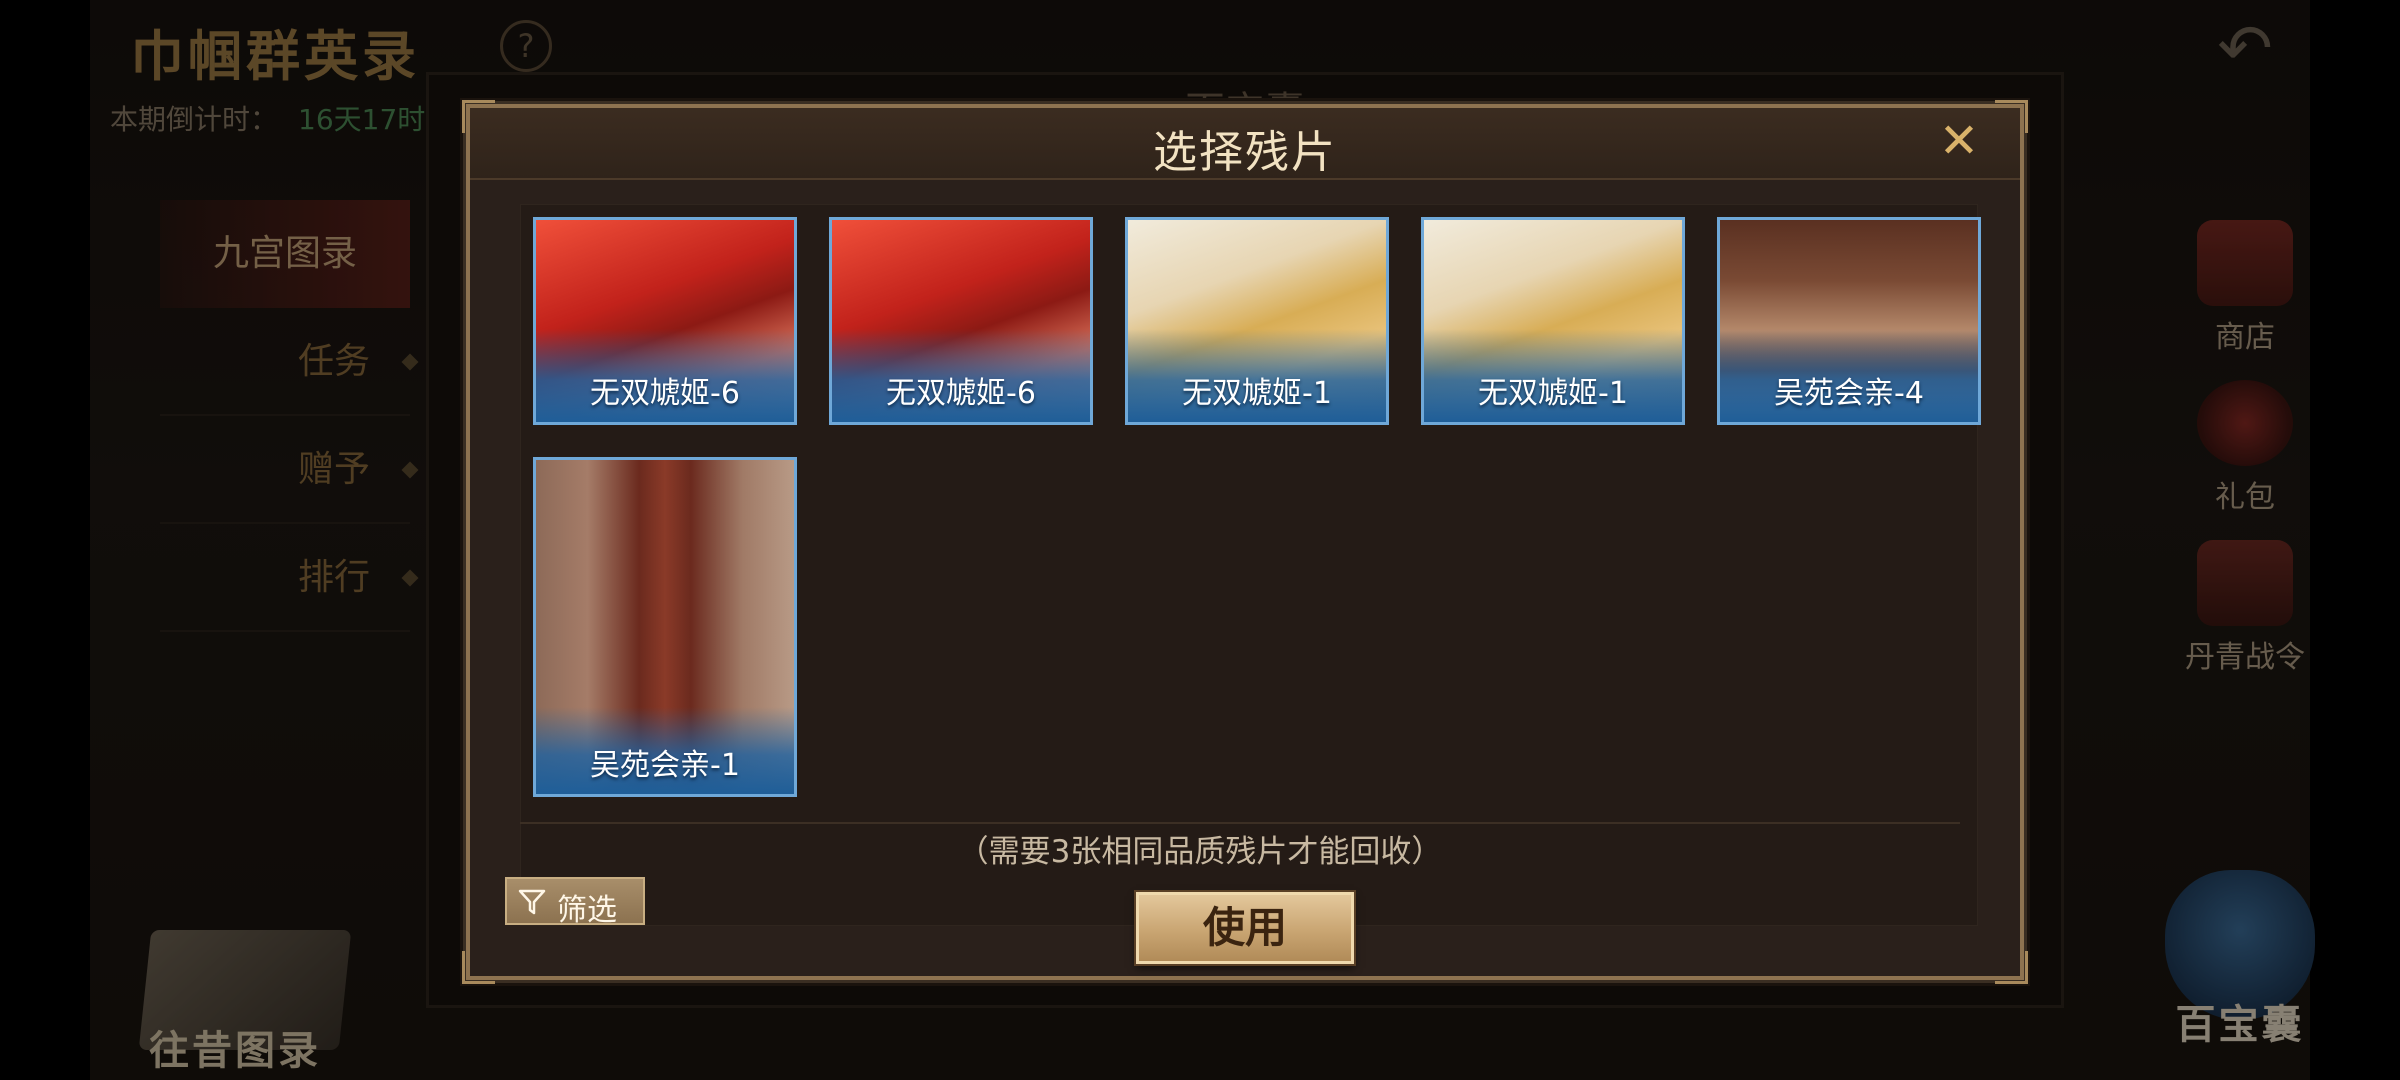 Image resolution: width=2400 pixels, height=1080 pixels. I want to click on divider, so click(1240, 823).